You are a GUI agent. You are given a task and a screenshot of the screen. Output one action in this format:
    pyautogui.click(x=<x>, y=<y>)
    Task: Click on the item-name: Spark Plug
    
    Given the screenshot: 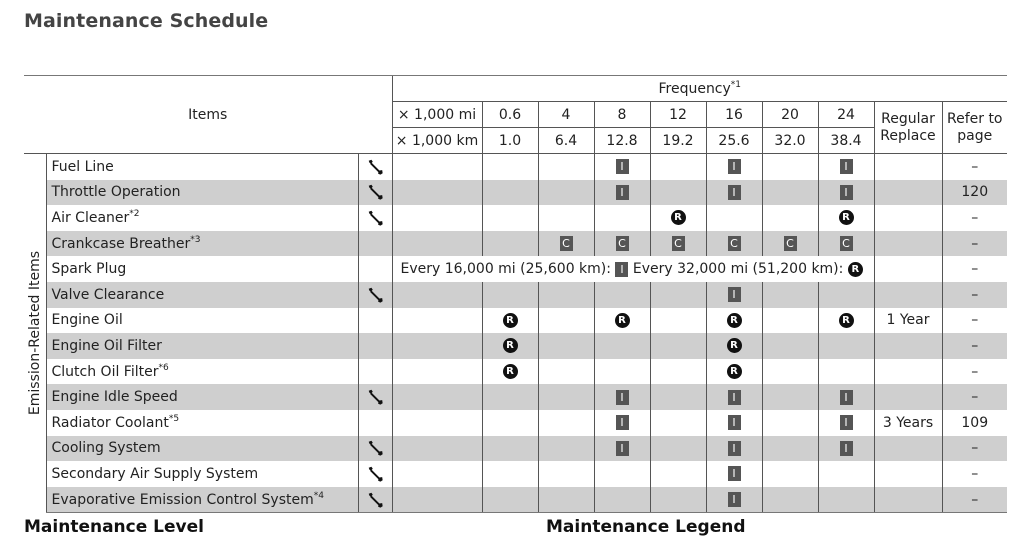 What is the action you would take?
    pyautogui.click(x=201, y=269)
    